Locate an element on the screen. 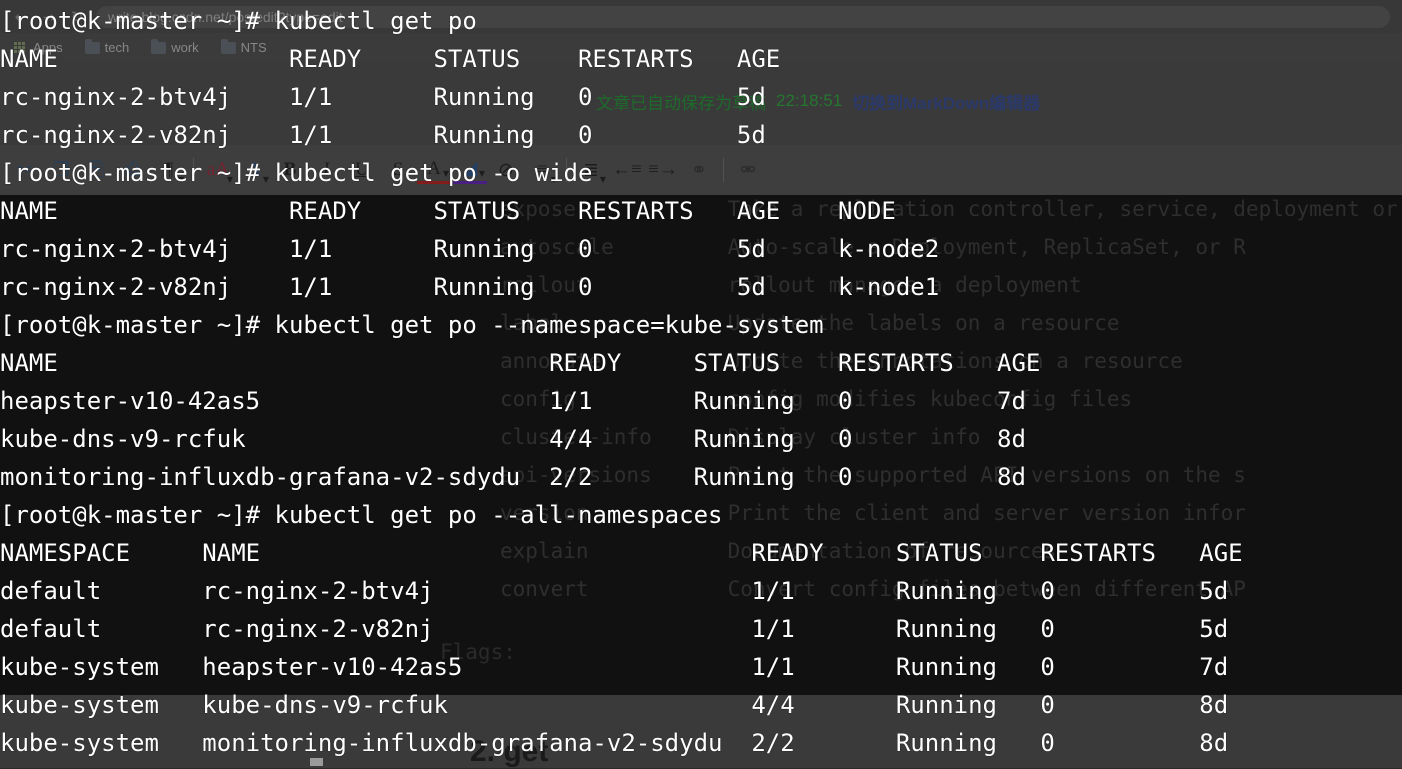  copy-icon: ❐ is located at coordinates (61, 170).